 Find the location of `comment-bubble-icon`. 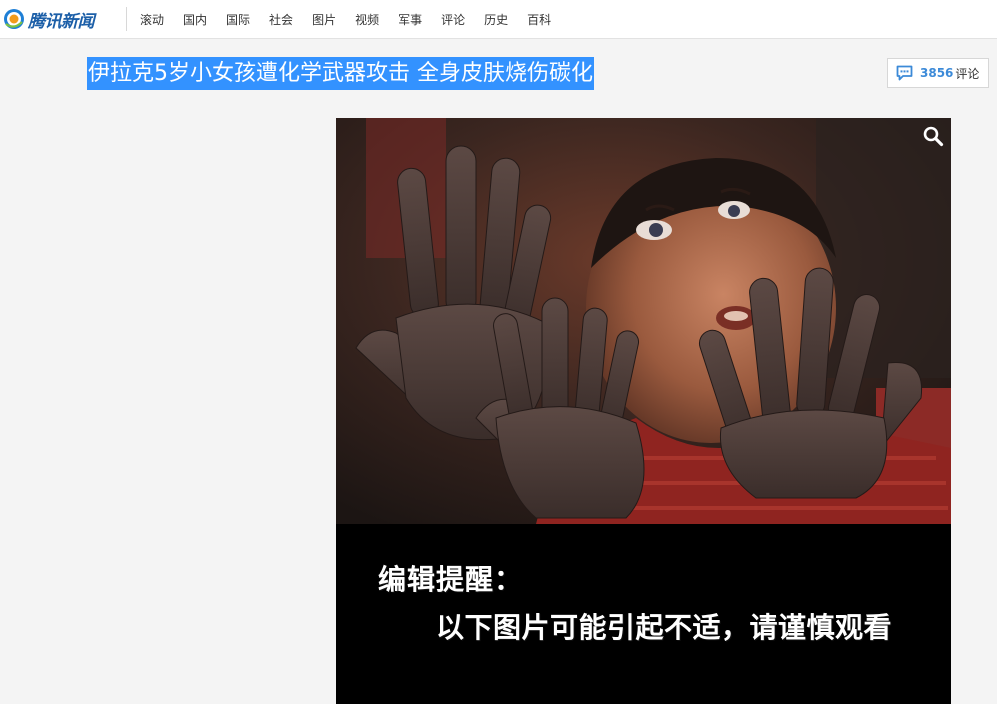

comment-bubble-icon is located at coordinates (904, 73).